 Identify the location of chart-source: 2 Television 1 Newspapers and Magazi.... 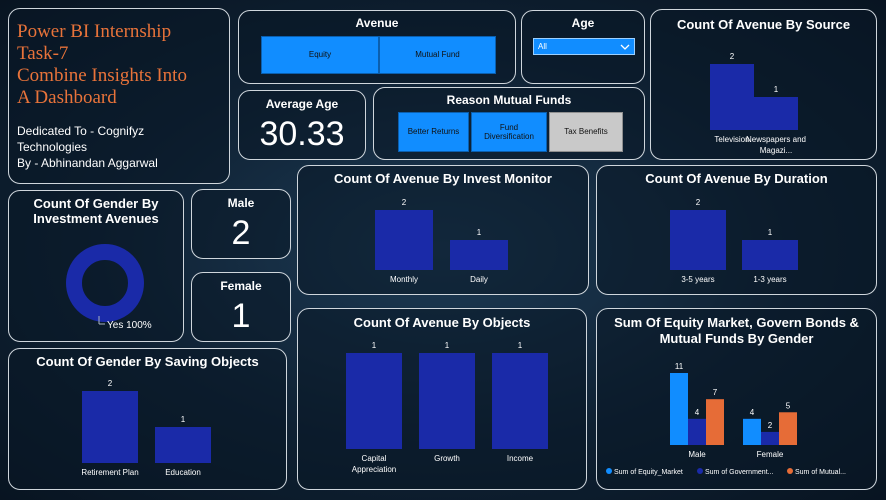
(758, 103).